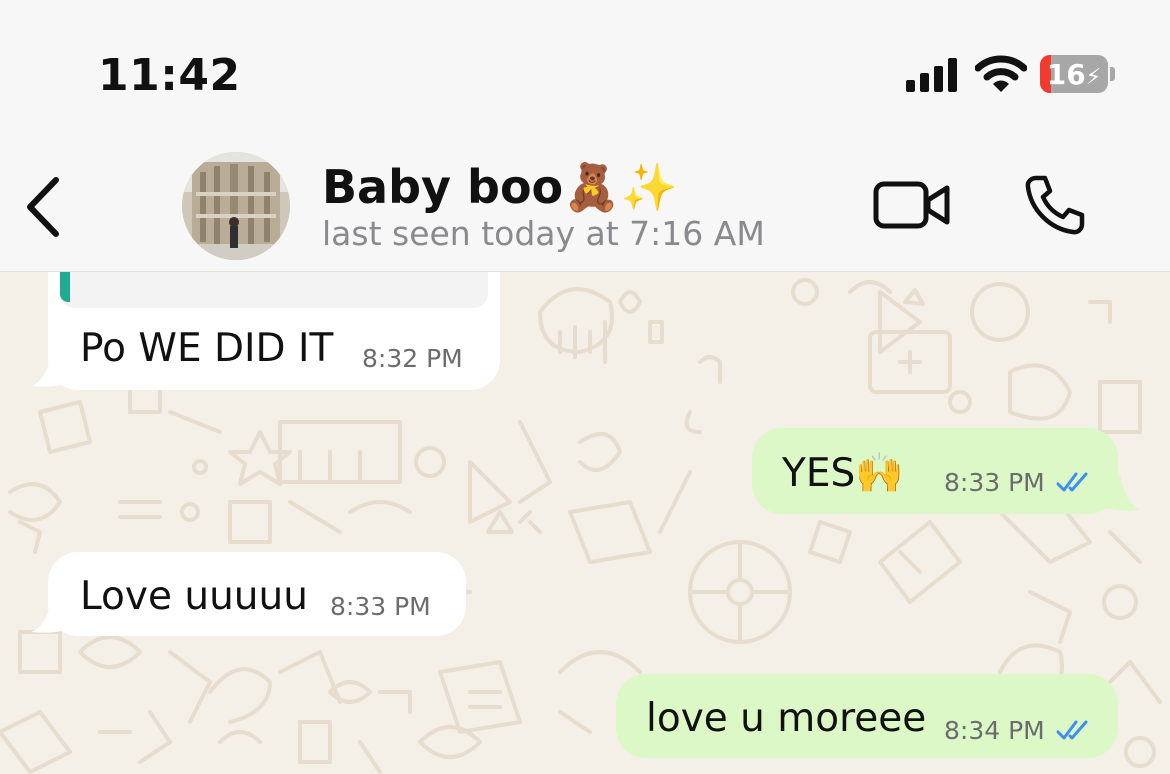 Image resolution: width=1170 pixels, height=774 pixels. Describe the element at coordinates (65, 287) in the screenshot. I see `quoted-reply-accent` at that location.